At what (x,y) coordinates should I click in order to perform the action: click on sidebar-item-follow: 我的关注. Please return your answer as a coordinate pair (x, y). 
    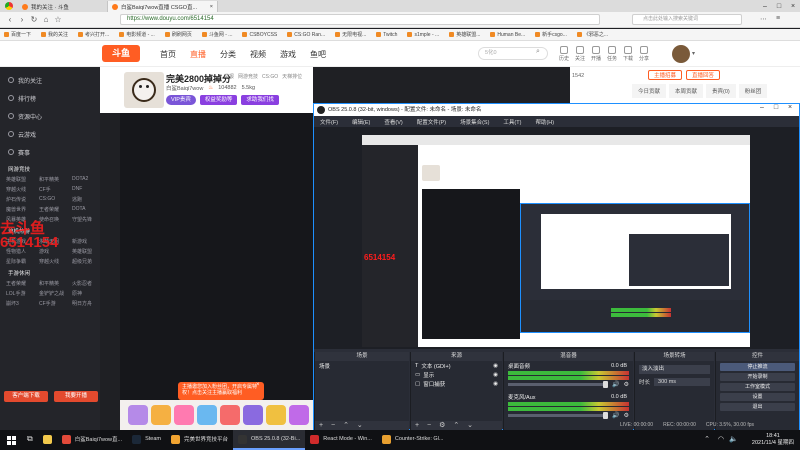
    Looking at the image, I should click on (50, 80).